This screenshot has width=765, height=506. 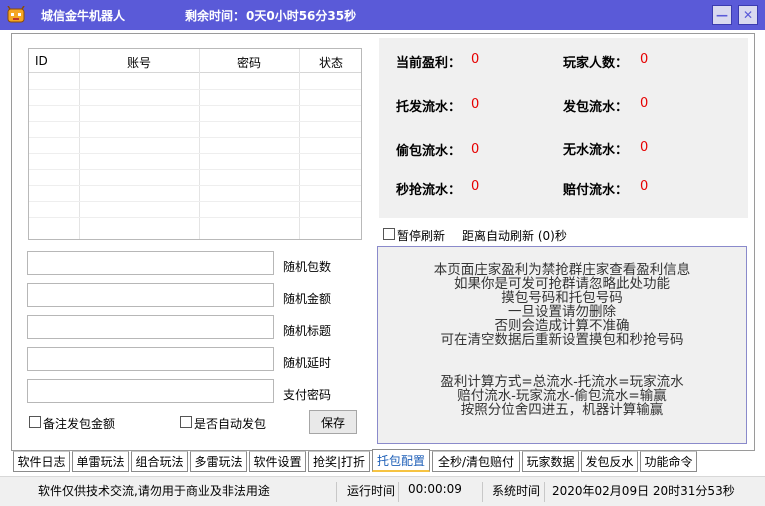 I want to click on wushui-flow-value: 0, so click(x=644, y=147).